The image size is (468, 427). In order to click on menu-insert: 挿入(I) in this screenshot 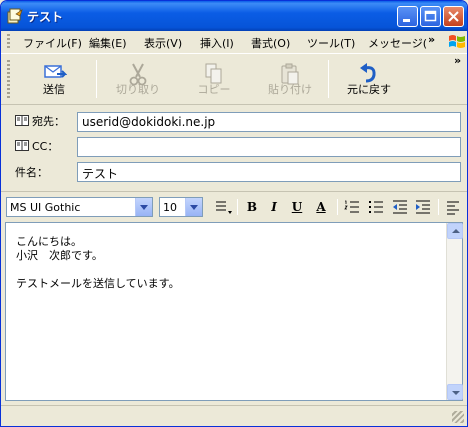, I will do `click(217, 43)`.